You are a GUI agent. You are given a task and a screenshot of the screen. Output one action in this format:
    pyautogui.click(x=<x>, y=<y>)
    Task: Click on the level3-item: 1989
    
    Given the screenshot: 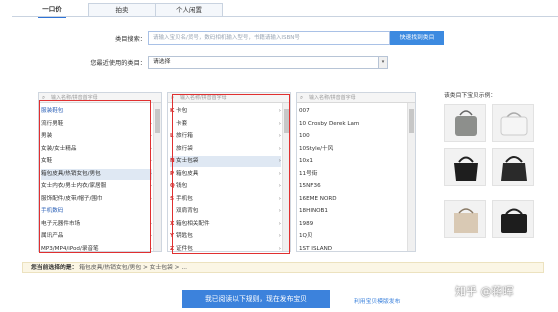 What is the action you would take?
    pyautogui.click(x=352, y=224)
    